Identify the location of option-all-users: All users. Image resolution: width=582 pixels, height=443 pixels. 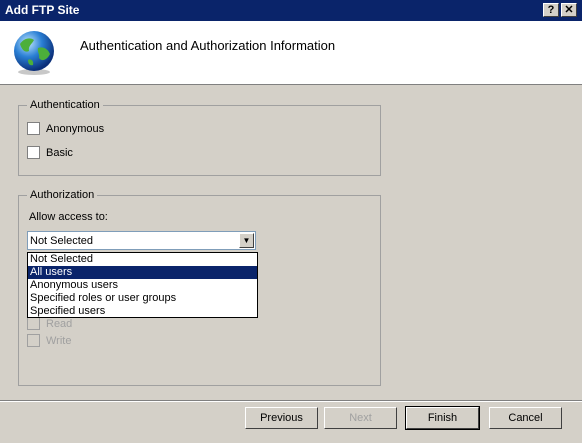
(142, 272).